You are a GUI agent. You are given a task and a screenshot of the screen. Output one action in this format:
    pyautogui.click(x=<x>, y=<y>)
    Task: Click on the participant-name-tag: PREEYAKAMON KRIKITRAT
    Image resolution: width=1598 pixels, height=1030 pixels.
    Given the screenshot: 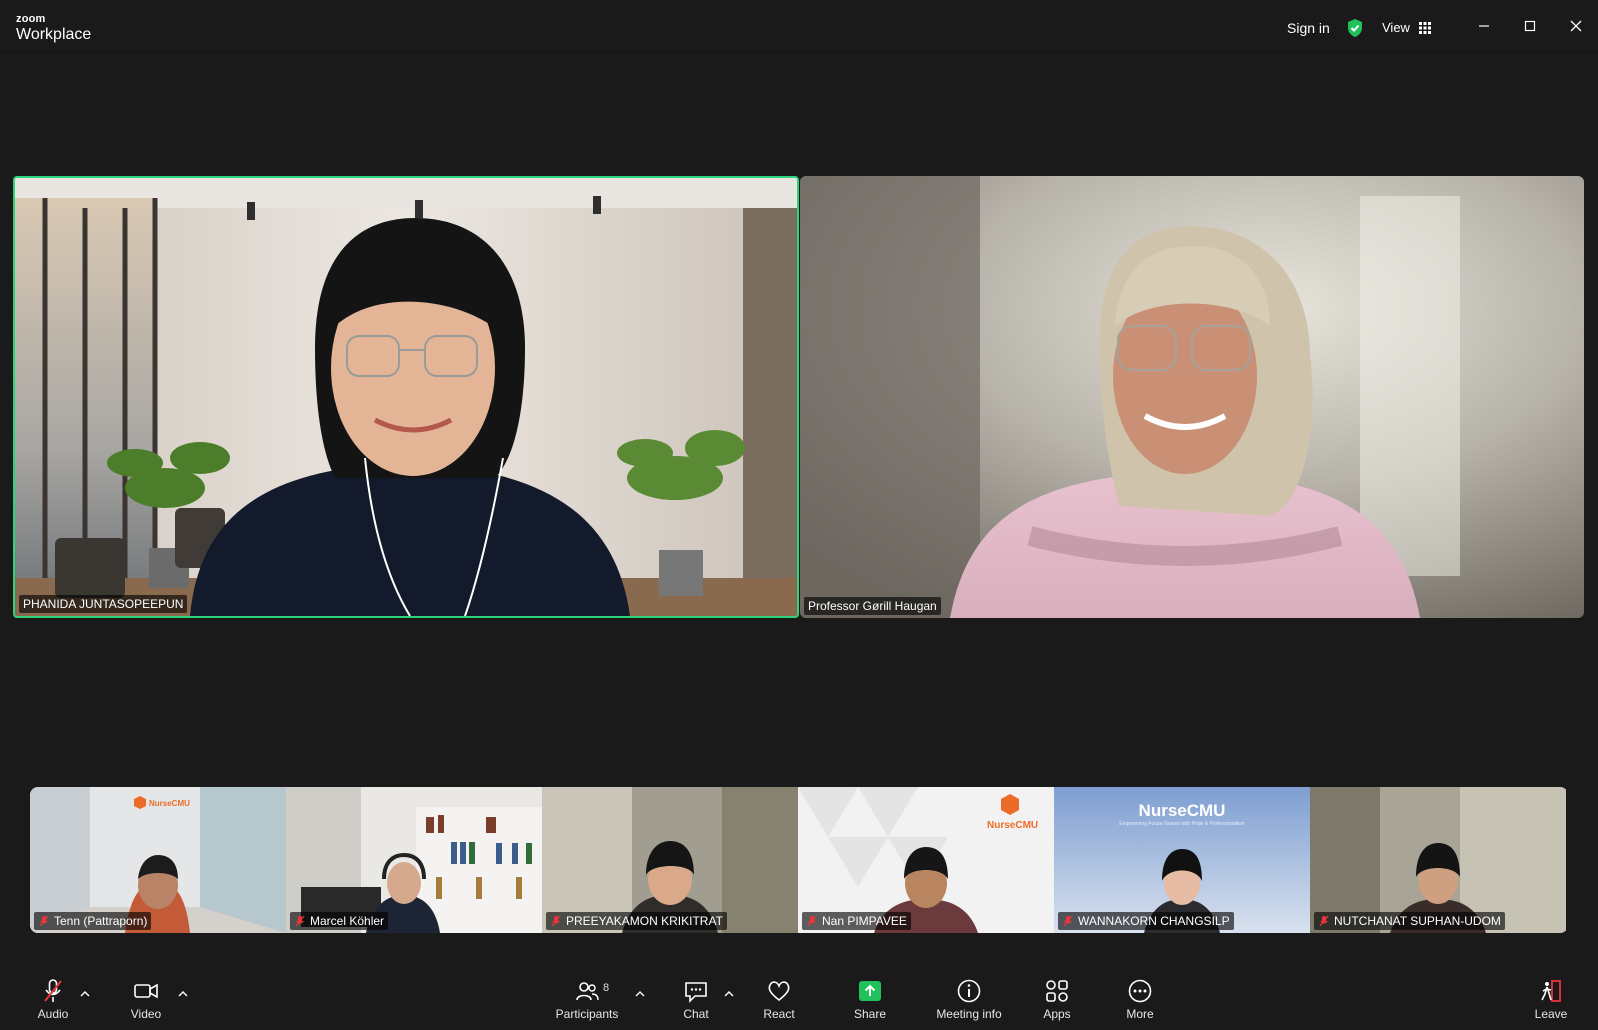 What is the action you would take?
    pyautogui.click(x=636, y=921)
    